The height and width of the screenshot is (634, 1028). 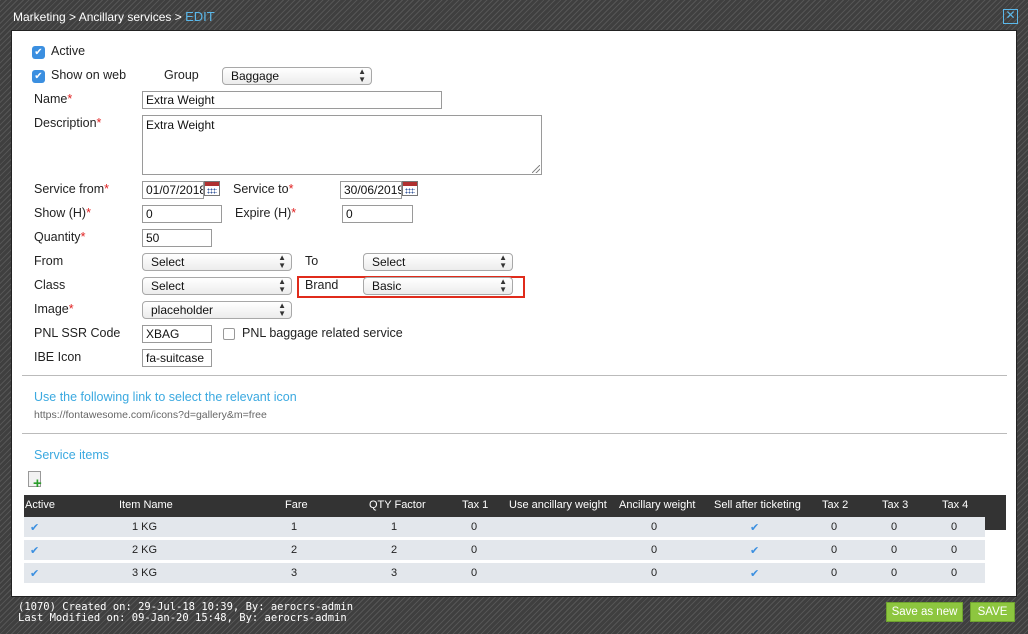 I want to click on service-to-label: Service to*, so click(x=263, y=189).